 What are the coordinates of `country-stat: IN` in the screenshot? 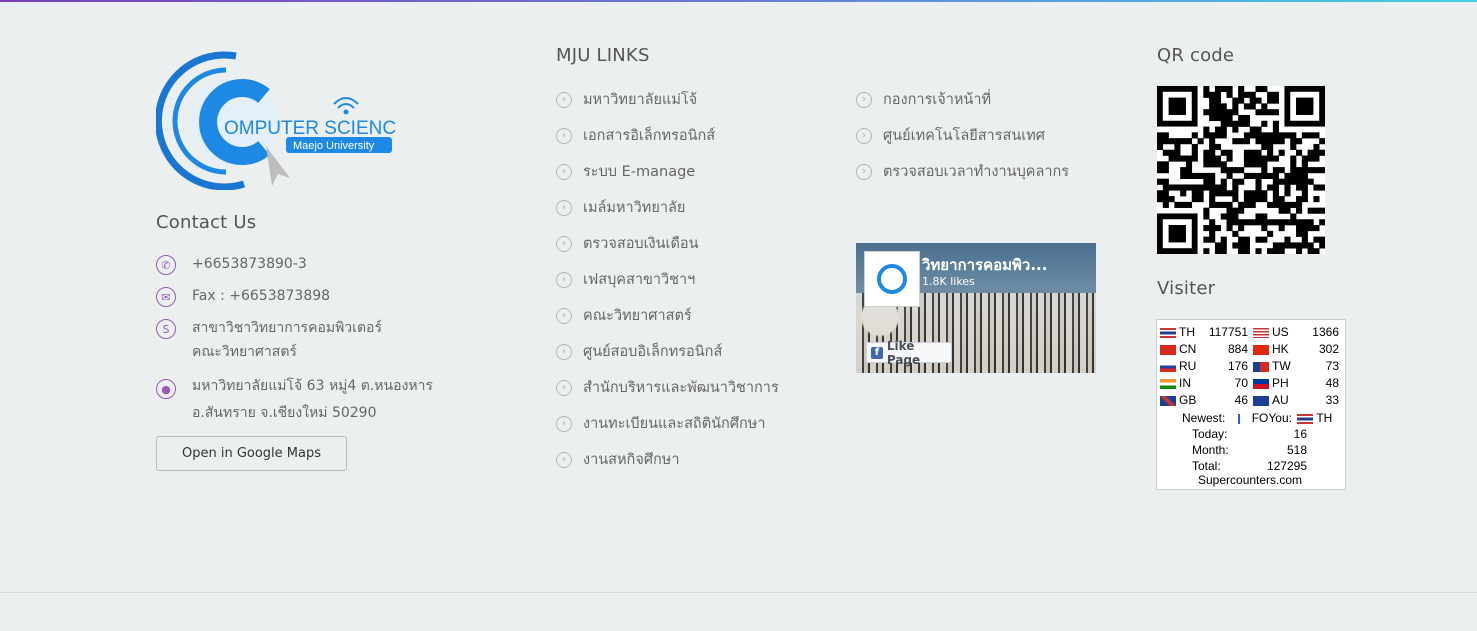 It's located at (1175, 383).